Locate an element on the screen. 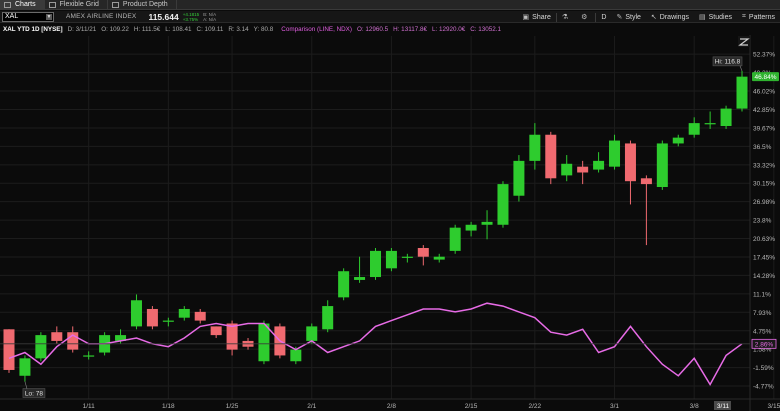  price-axis-label: 30.15% is located at coordinates (764, 184).